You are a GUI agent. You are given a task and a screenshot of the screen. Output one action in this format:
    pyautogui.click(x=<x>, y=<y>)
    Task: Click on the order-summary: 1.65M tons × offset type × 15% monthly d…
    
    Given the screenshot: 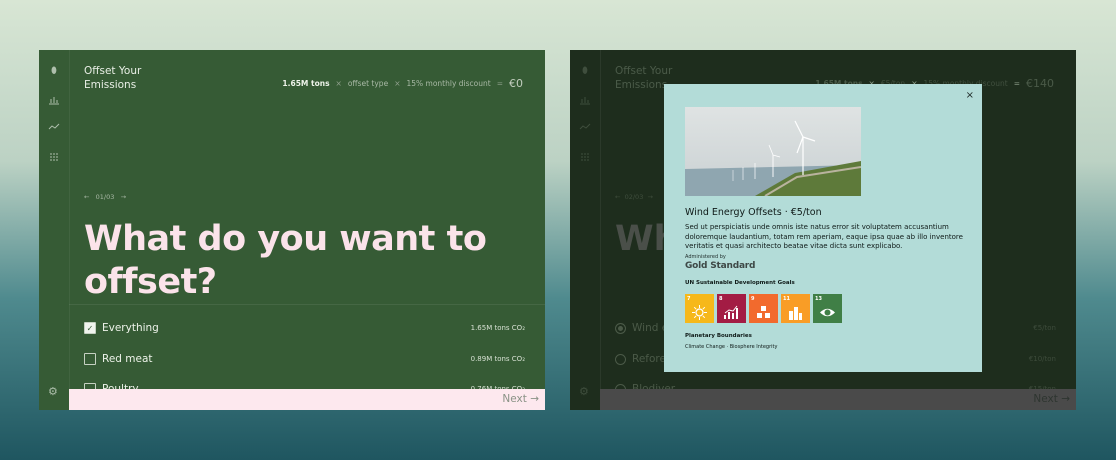 What is the action you would take?
    pyautogui.click(x=402, y=83)
    